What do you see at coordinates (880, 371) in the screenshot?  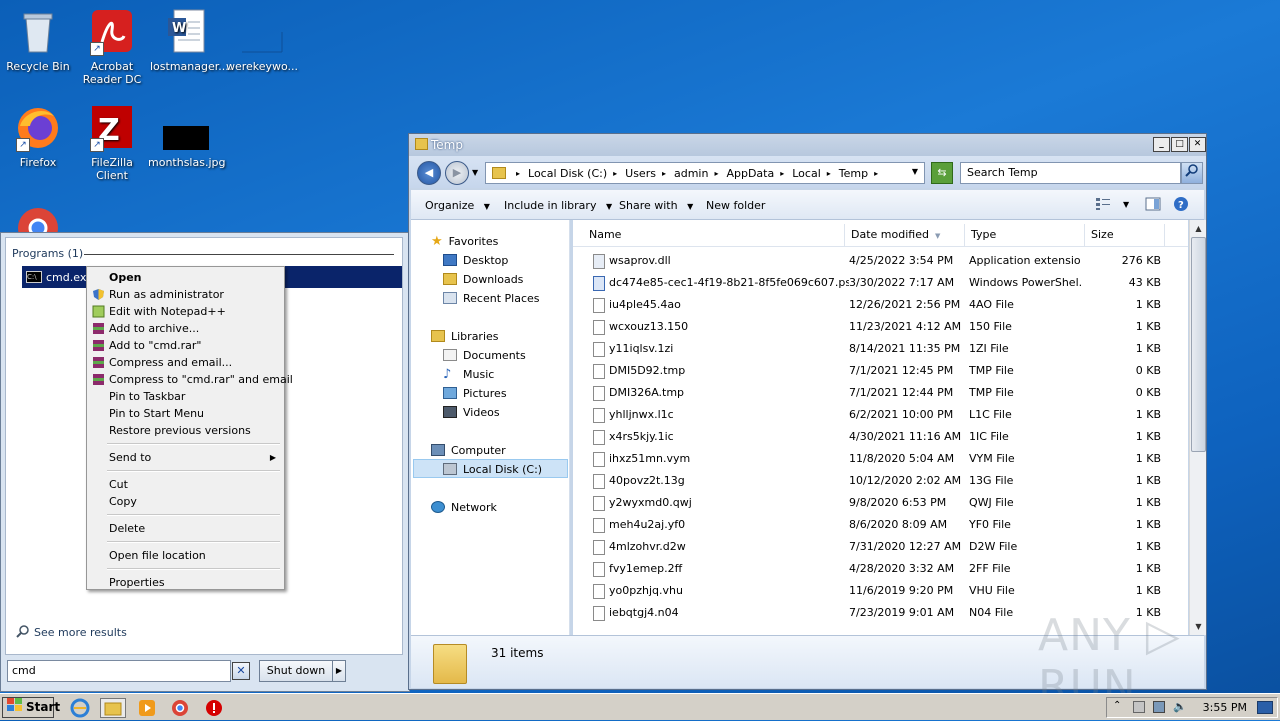 I see `file-row: DMI5D92.tmp 7/1/2021 12:45 PM TMP File 0 KB` at bounding box center [880, 371].